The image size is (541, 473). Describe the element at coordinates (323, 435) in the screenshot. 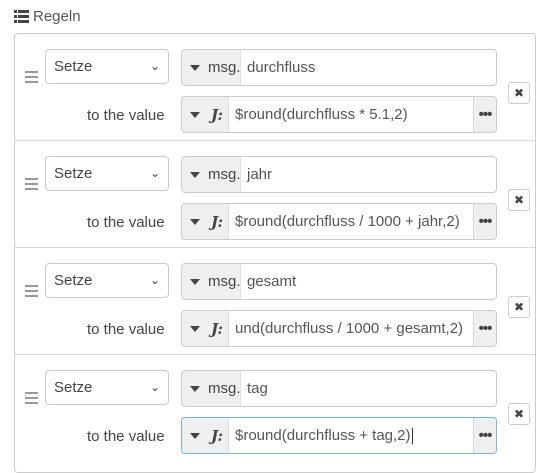

I see `expression-text: $round(durchfluss + tag,2)` at that location.